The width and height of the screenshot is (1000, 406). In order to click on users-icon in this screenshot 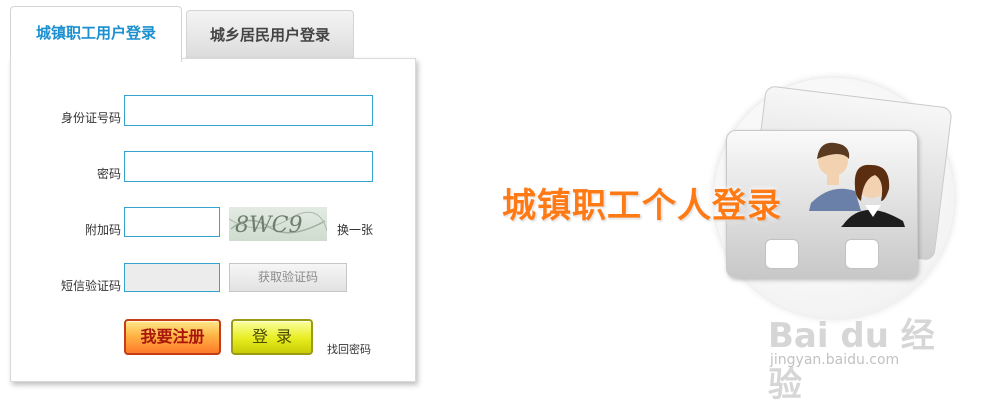, I will do `click(857, 184)`.